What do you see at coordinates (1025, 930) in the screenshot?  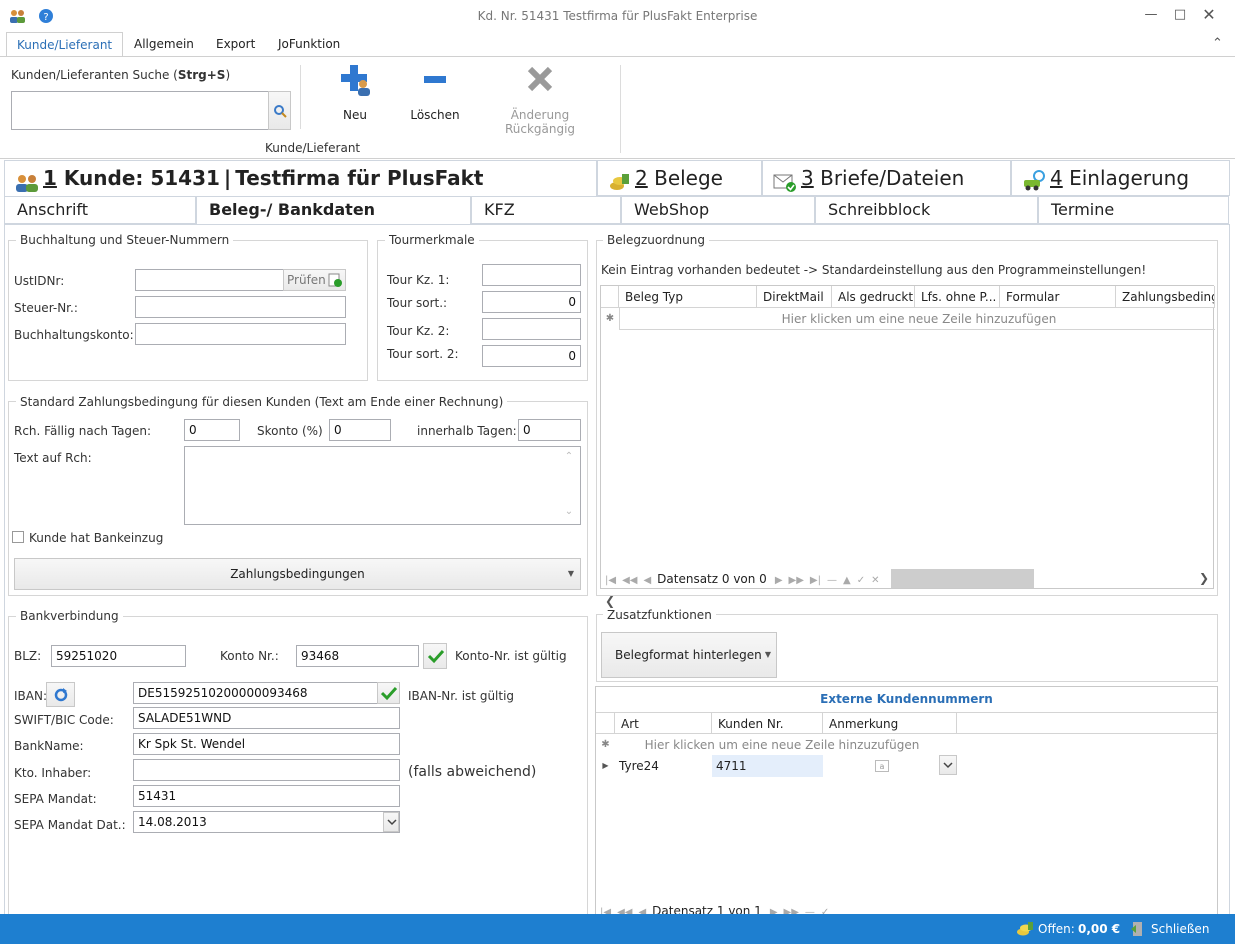 I see `coins-icon` at bounding box center [1025, 930].